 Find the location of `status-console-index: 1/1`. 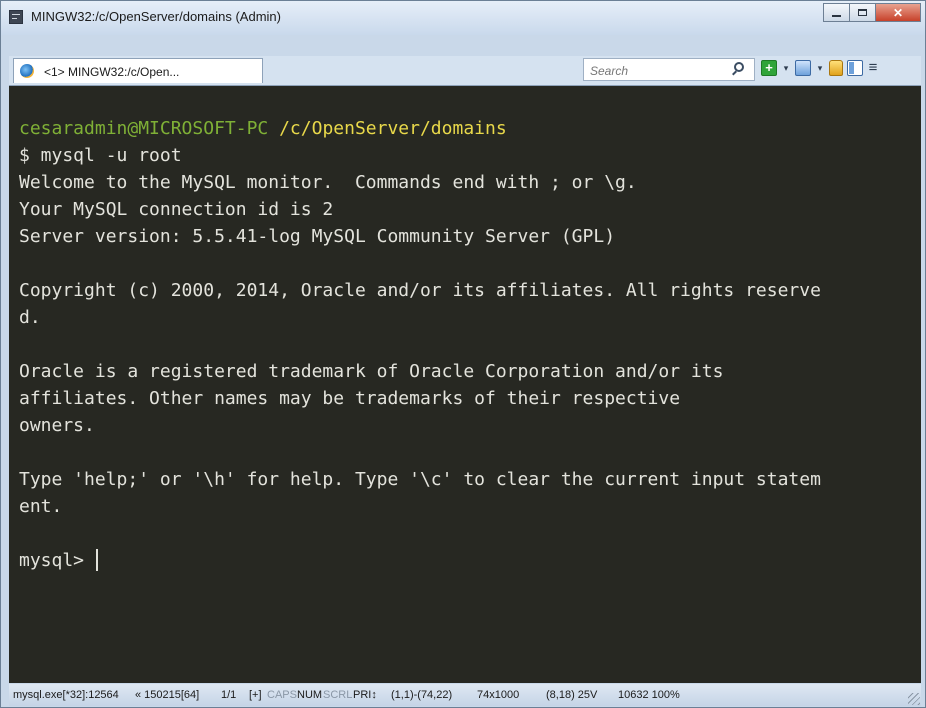

status-console-index: 1/1 is located at coordinates (228, 695).